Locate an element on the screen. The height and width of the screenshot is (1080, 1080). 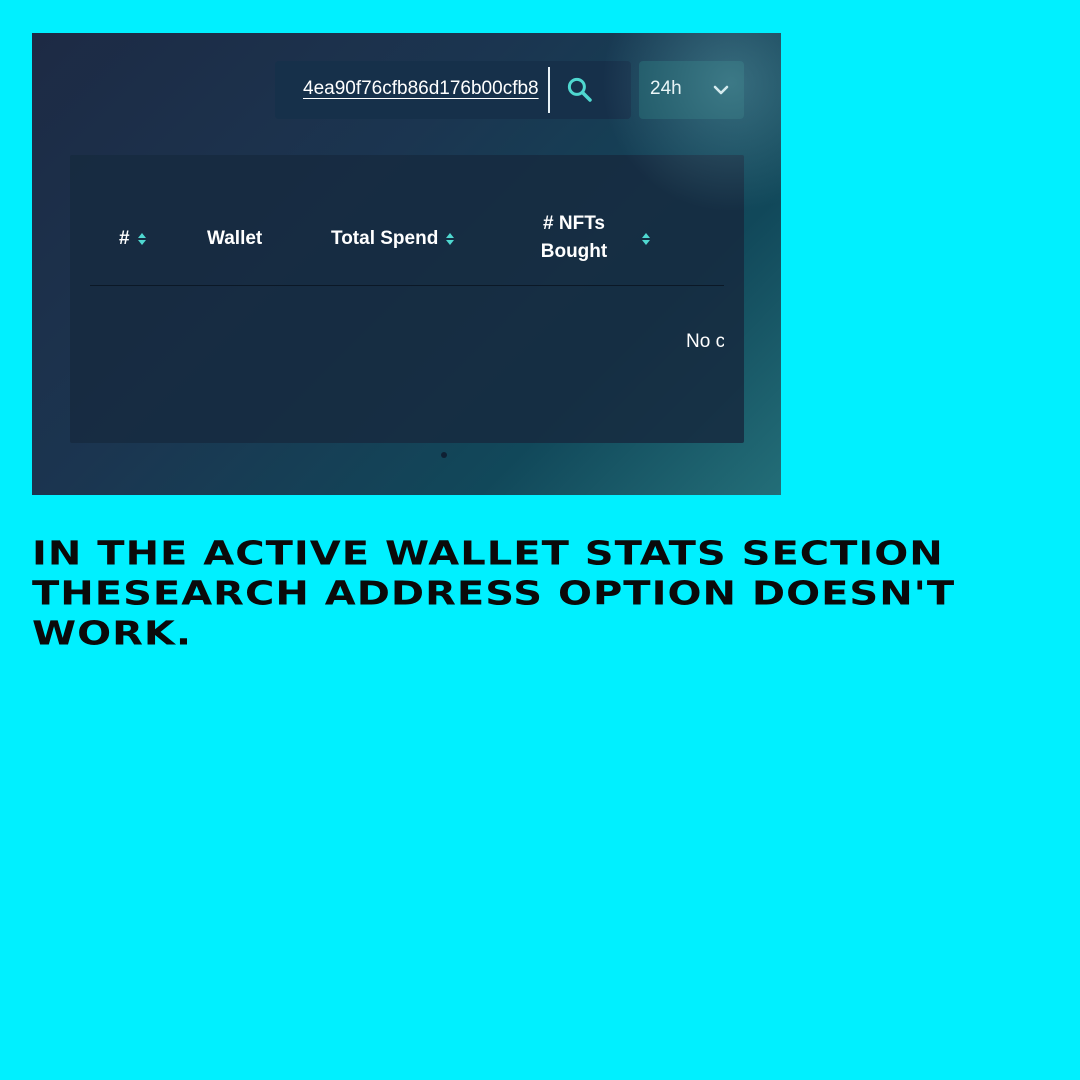
address-search-input is located at coordinates (426, 89).